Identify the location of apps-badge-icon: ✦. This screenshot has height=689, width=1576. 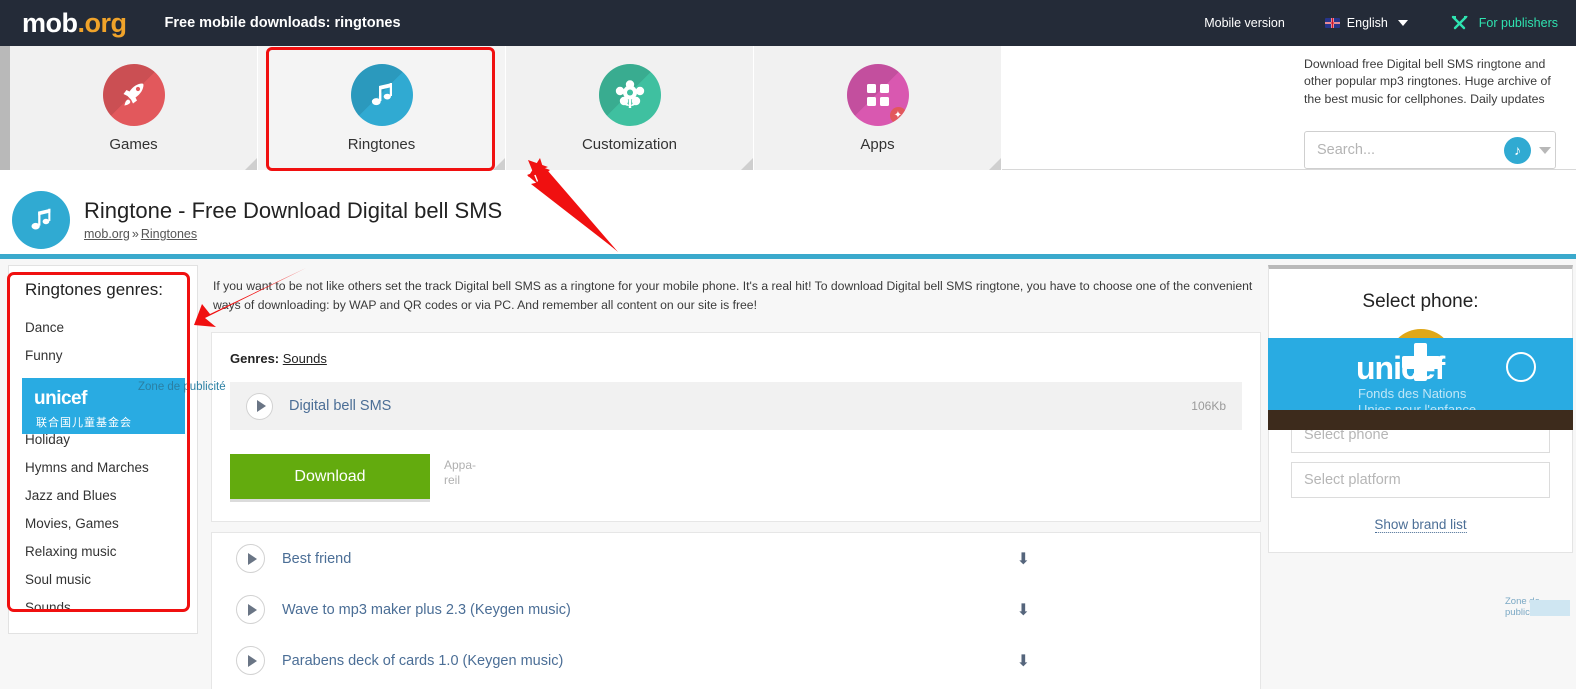
(898, 115).